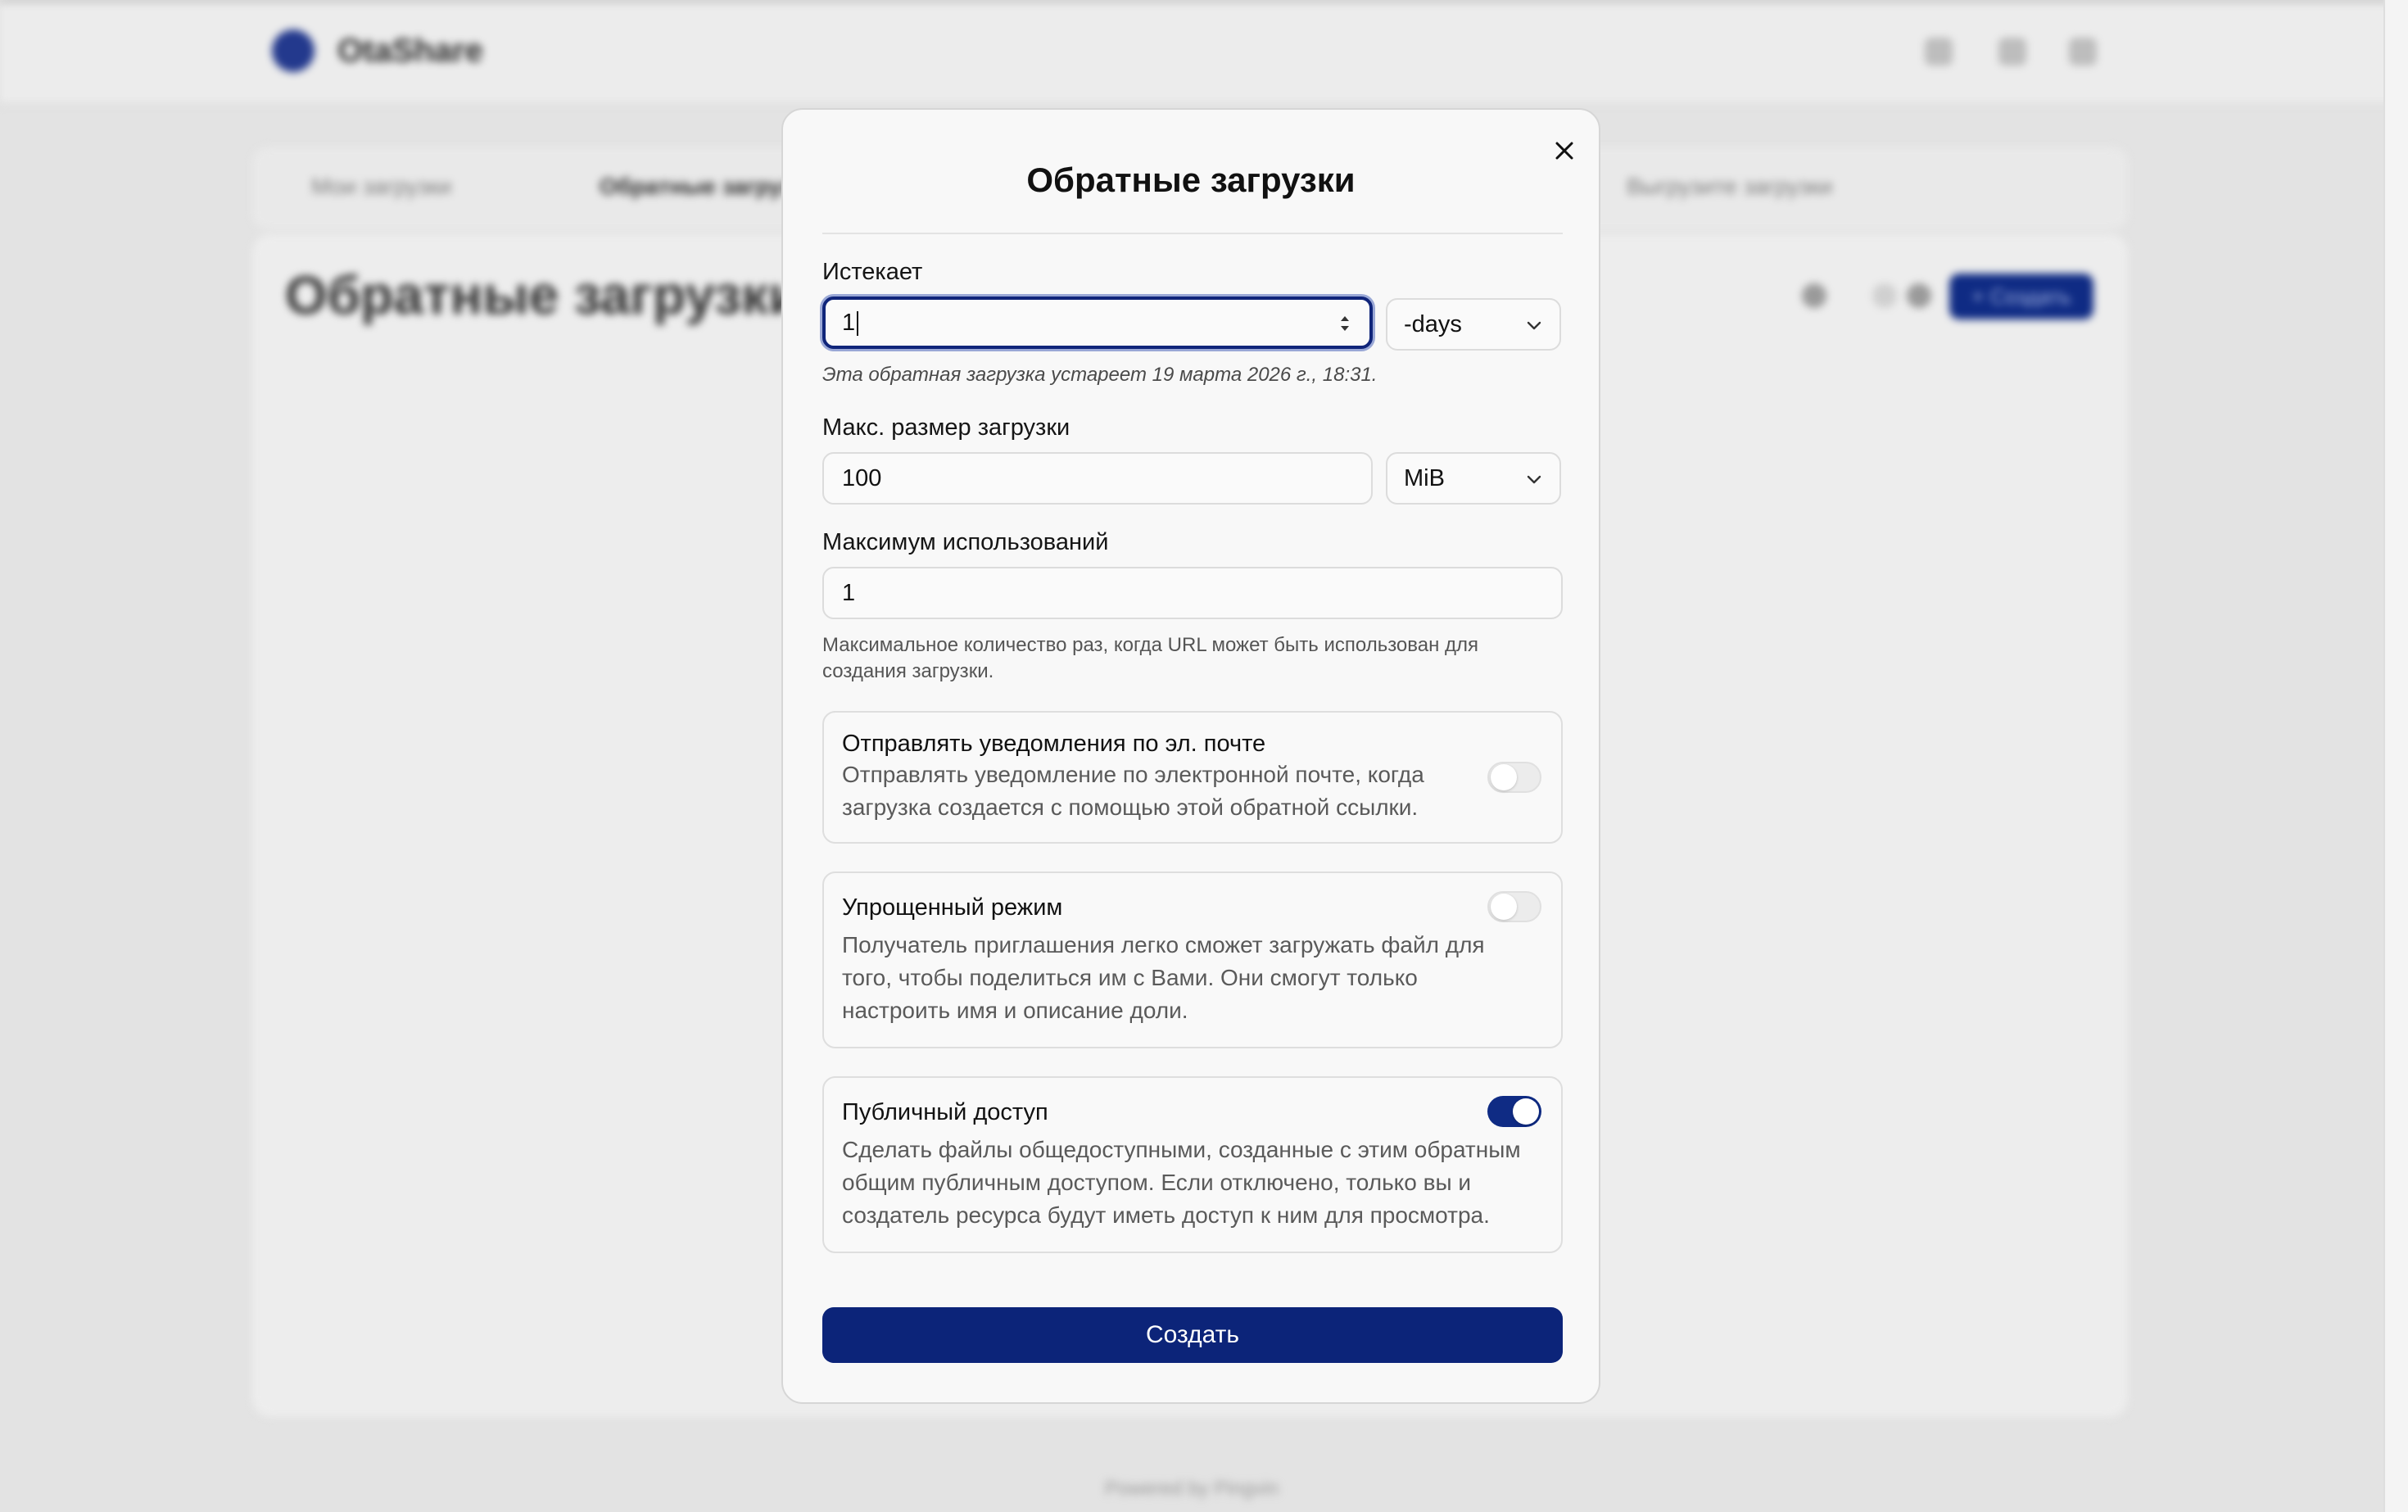  What do you see at coordinates (849, 593) in the screenshot?
I see `max-uses-value: 1` at bounding box center [849, 593].